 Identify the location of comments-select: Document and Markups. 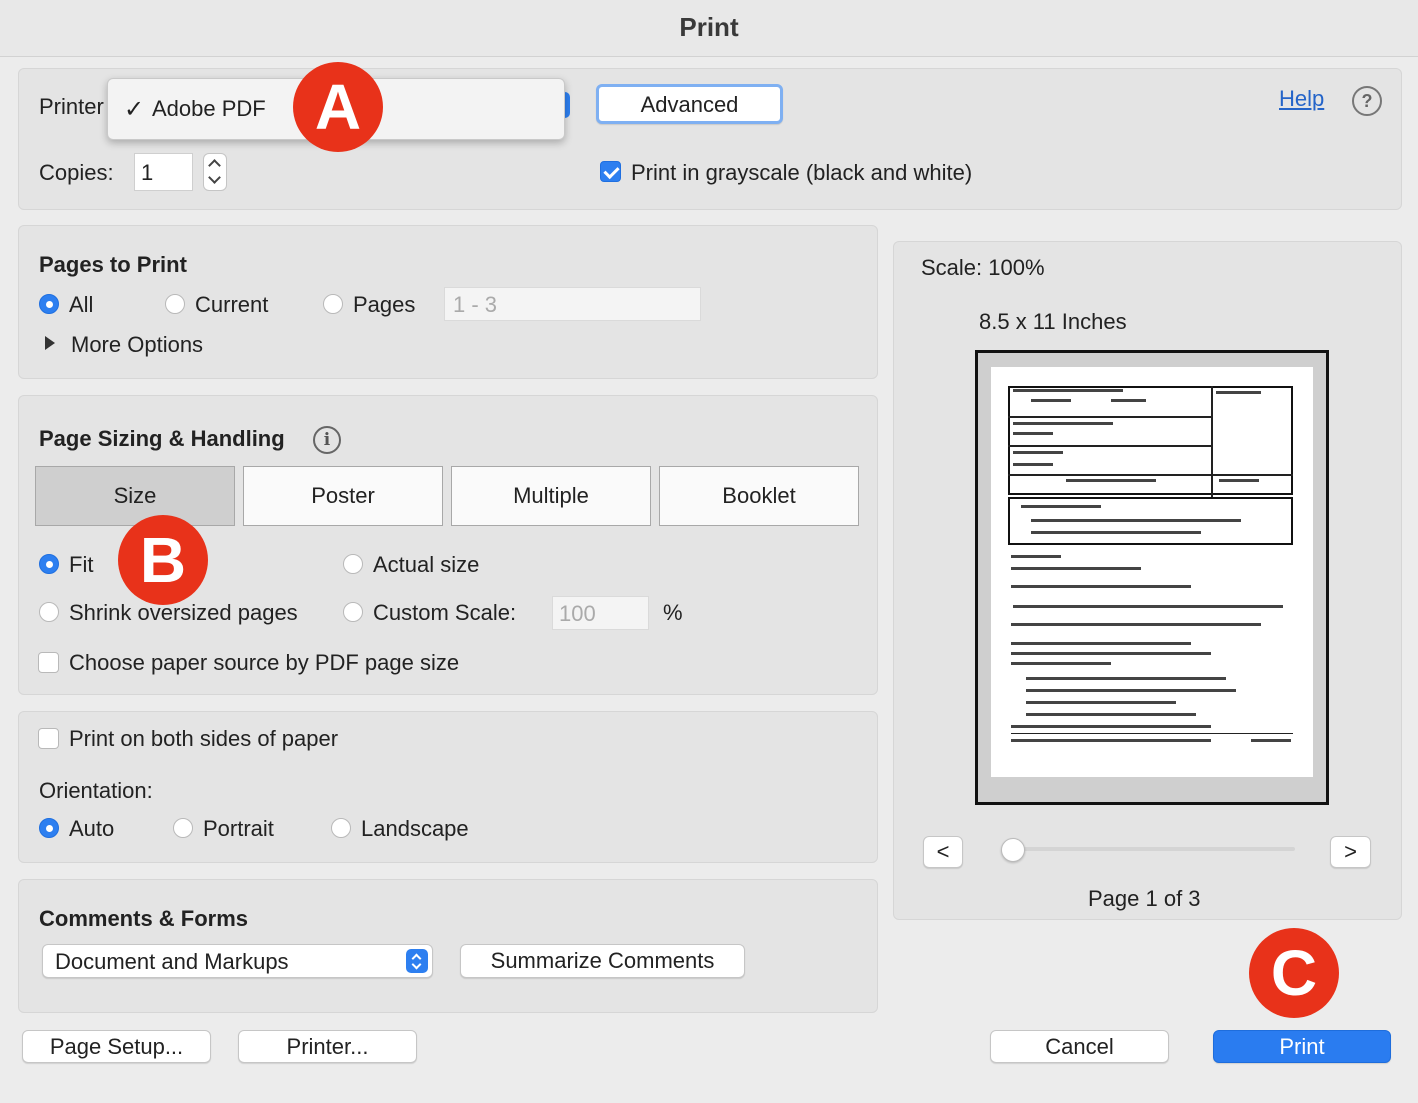
(237, 961).